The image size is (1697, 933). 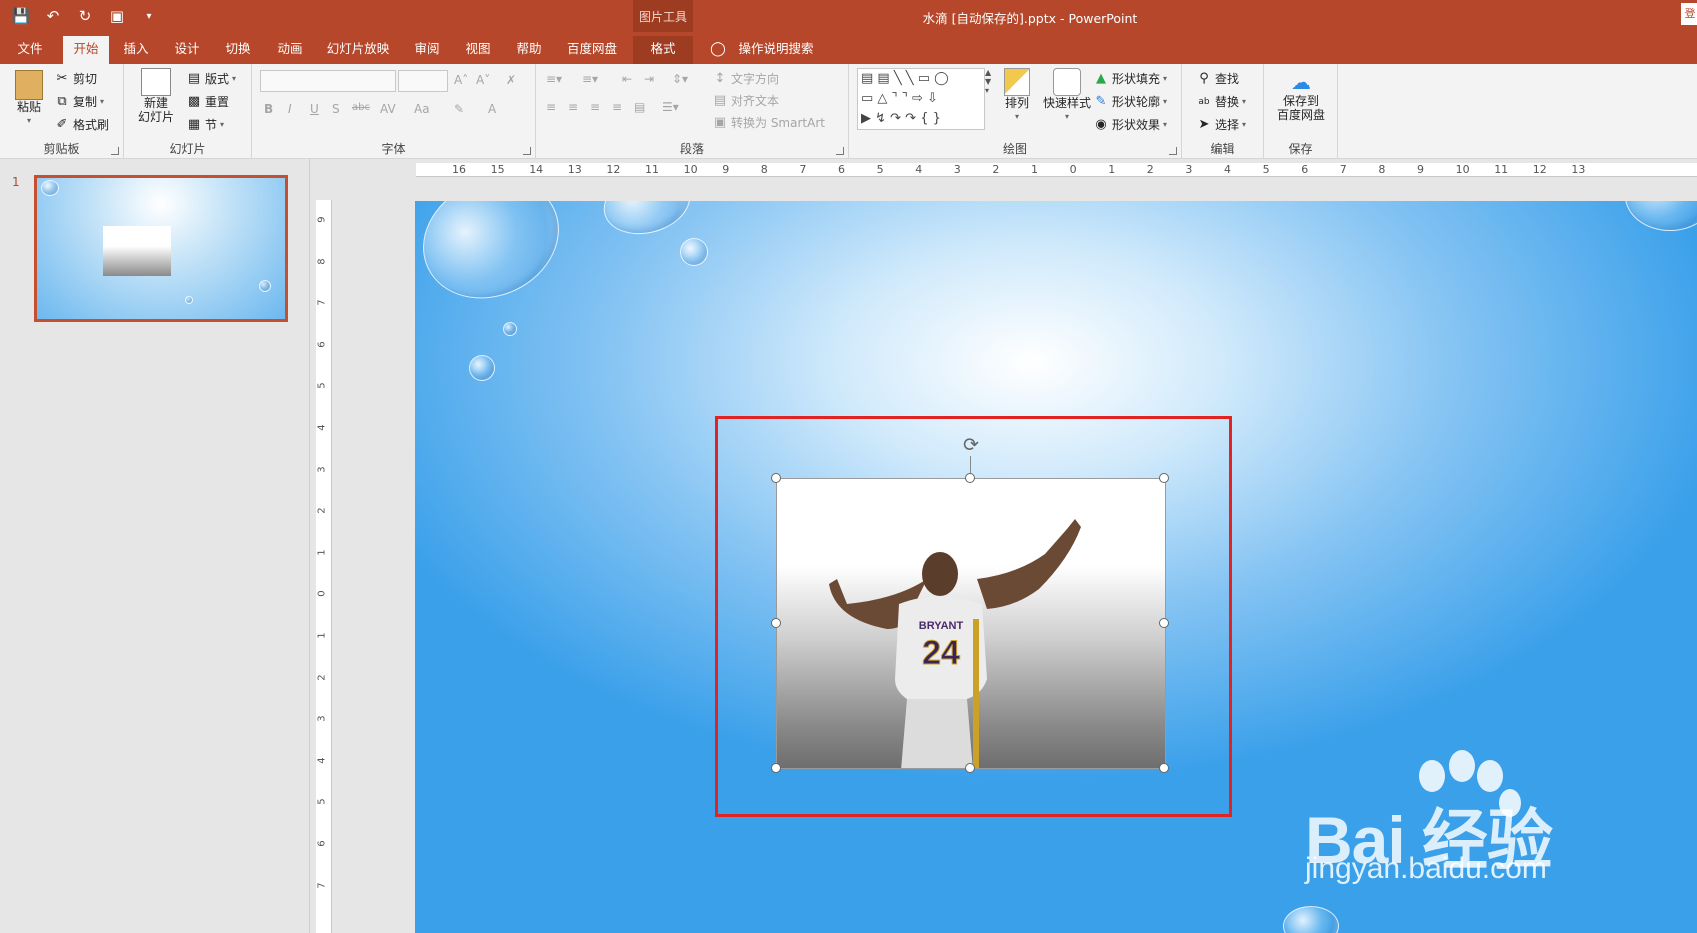 I want to click on replace-button: ab 替换 ▾, so click(x=1221, y=101).